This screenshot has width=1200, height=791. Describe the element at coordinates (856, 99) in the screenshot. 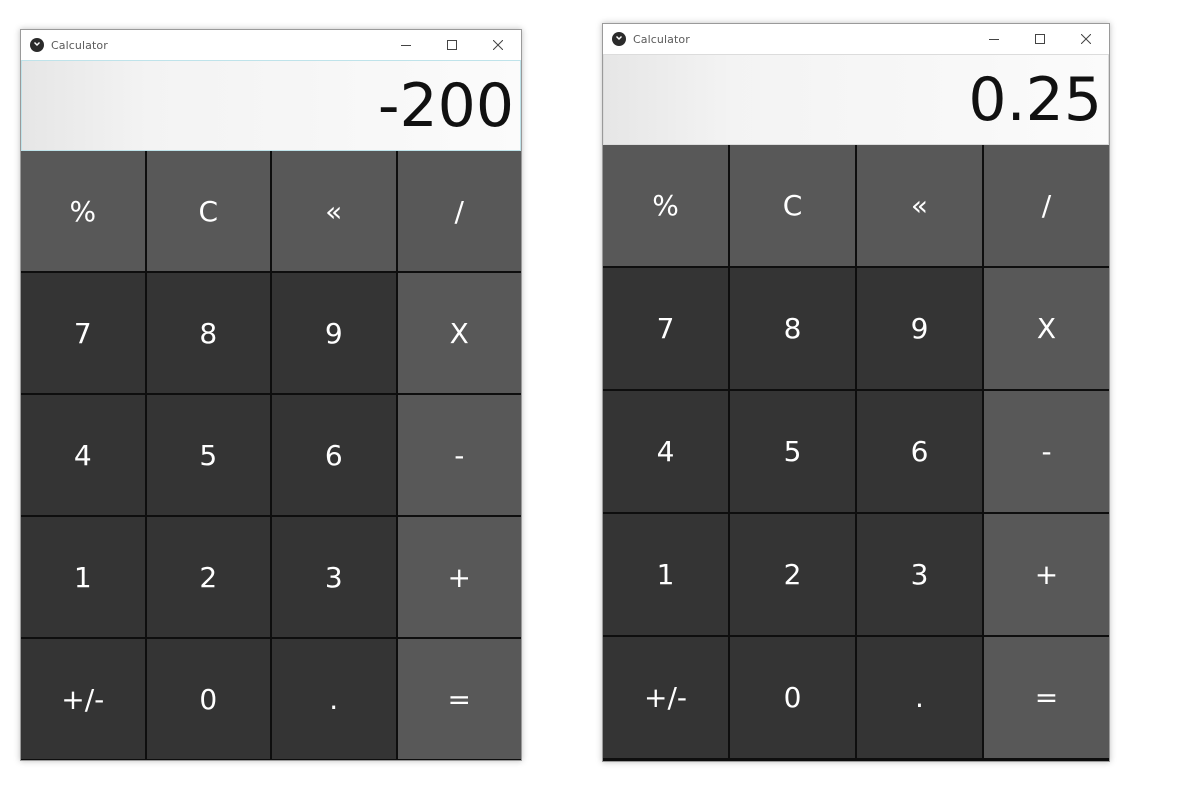

I see `result-display: 0.25` at that location.